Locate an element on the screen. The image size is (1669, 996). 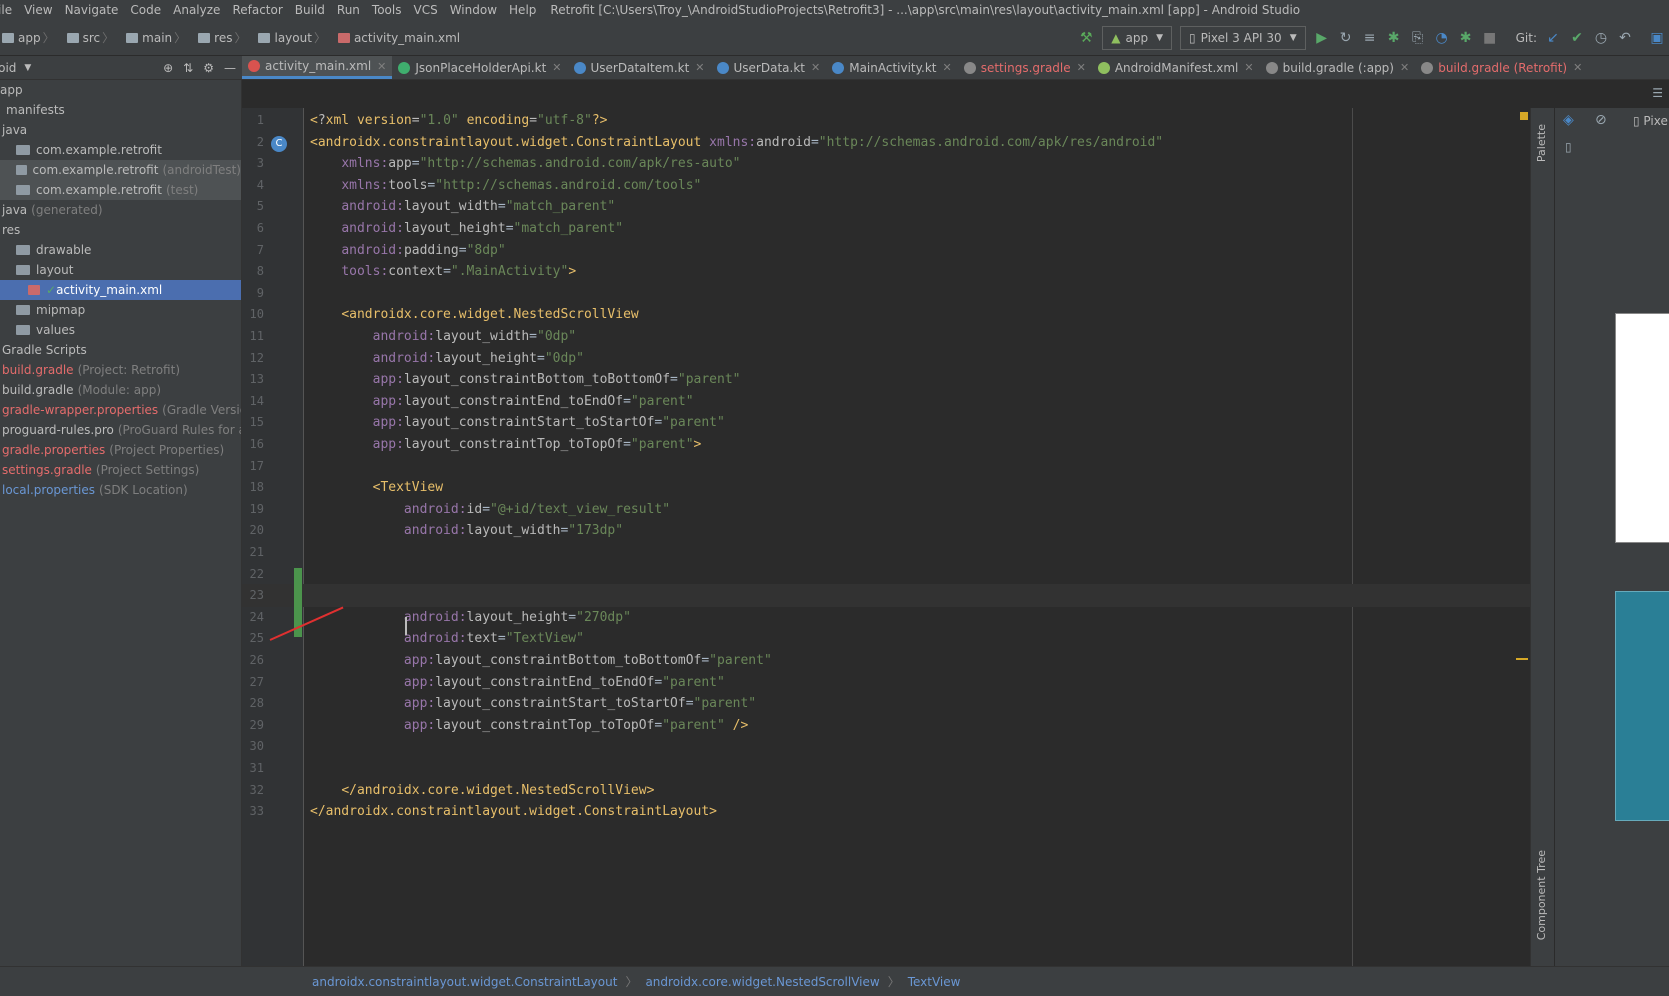
tab-build-gradle-app-: build.gradle (:app) ✕ is located at coordinates (1338, 67).